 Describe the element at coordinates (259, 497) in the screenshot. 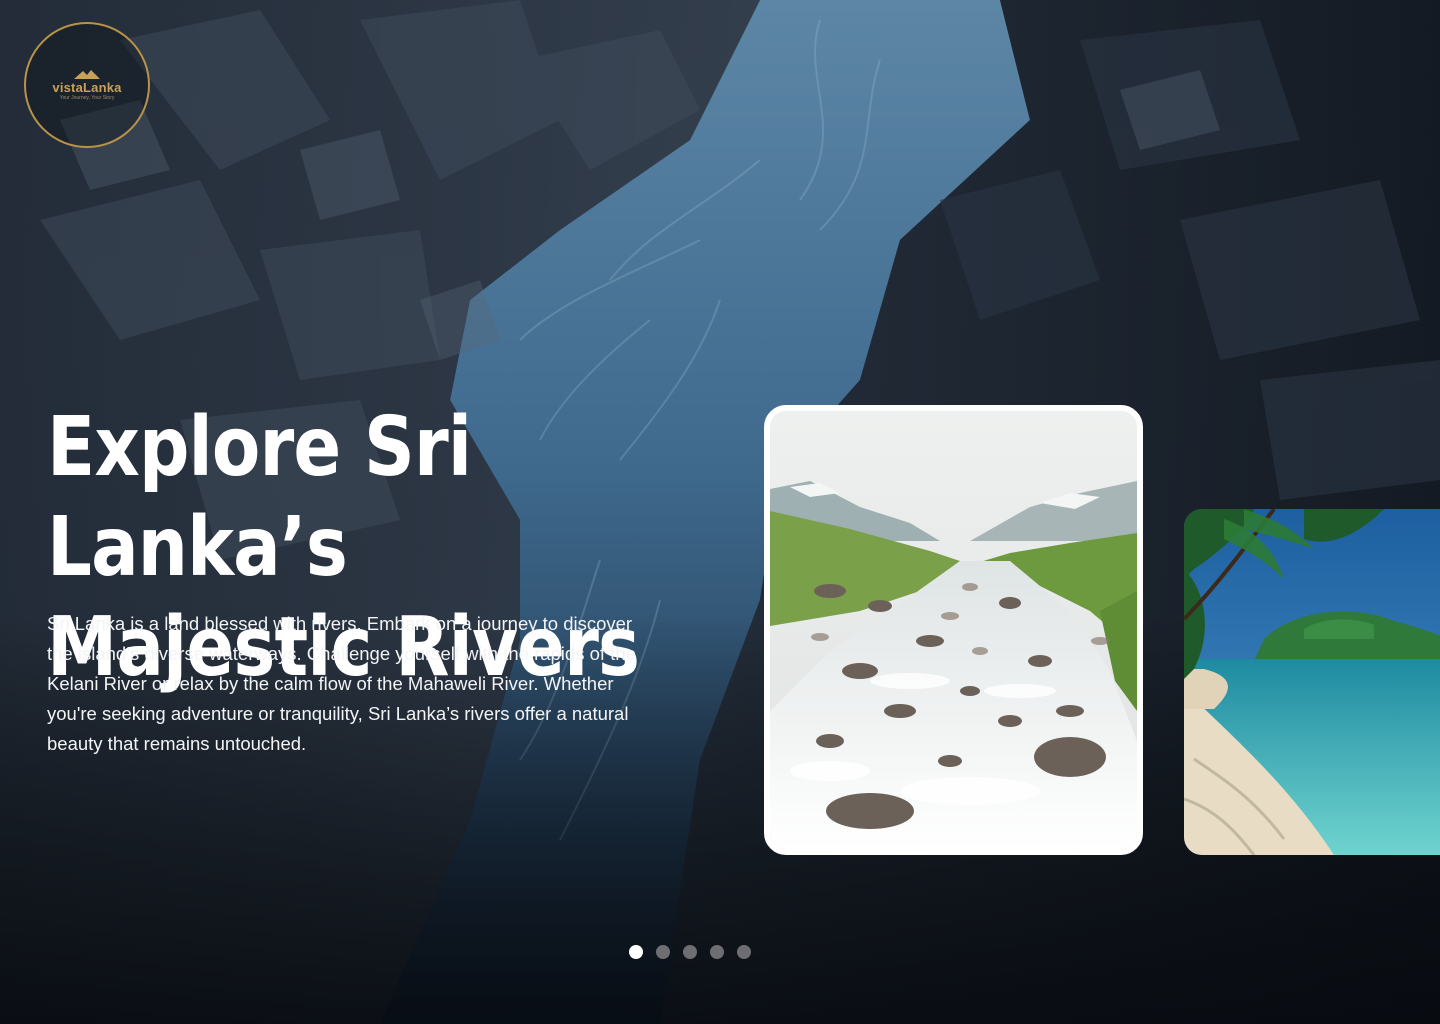

I see `page-title-line-1: Explore Sri Lanka’s` at that location.